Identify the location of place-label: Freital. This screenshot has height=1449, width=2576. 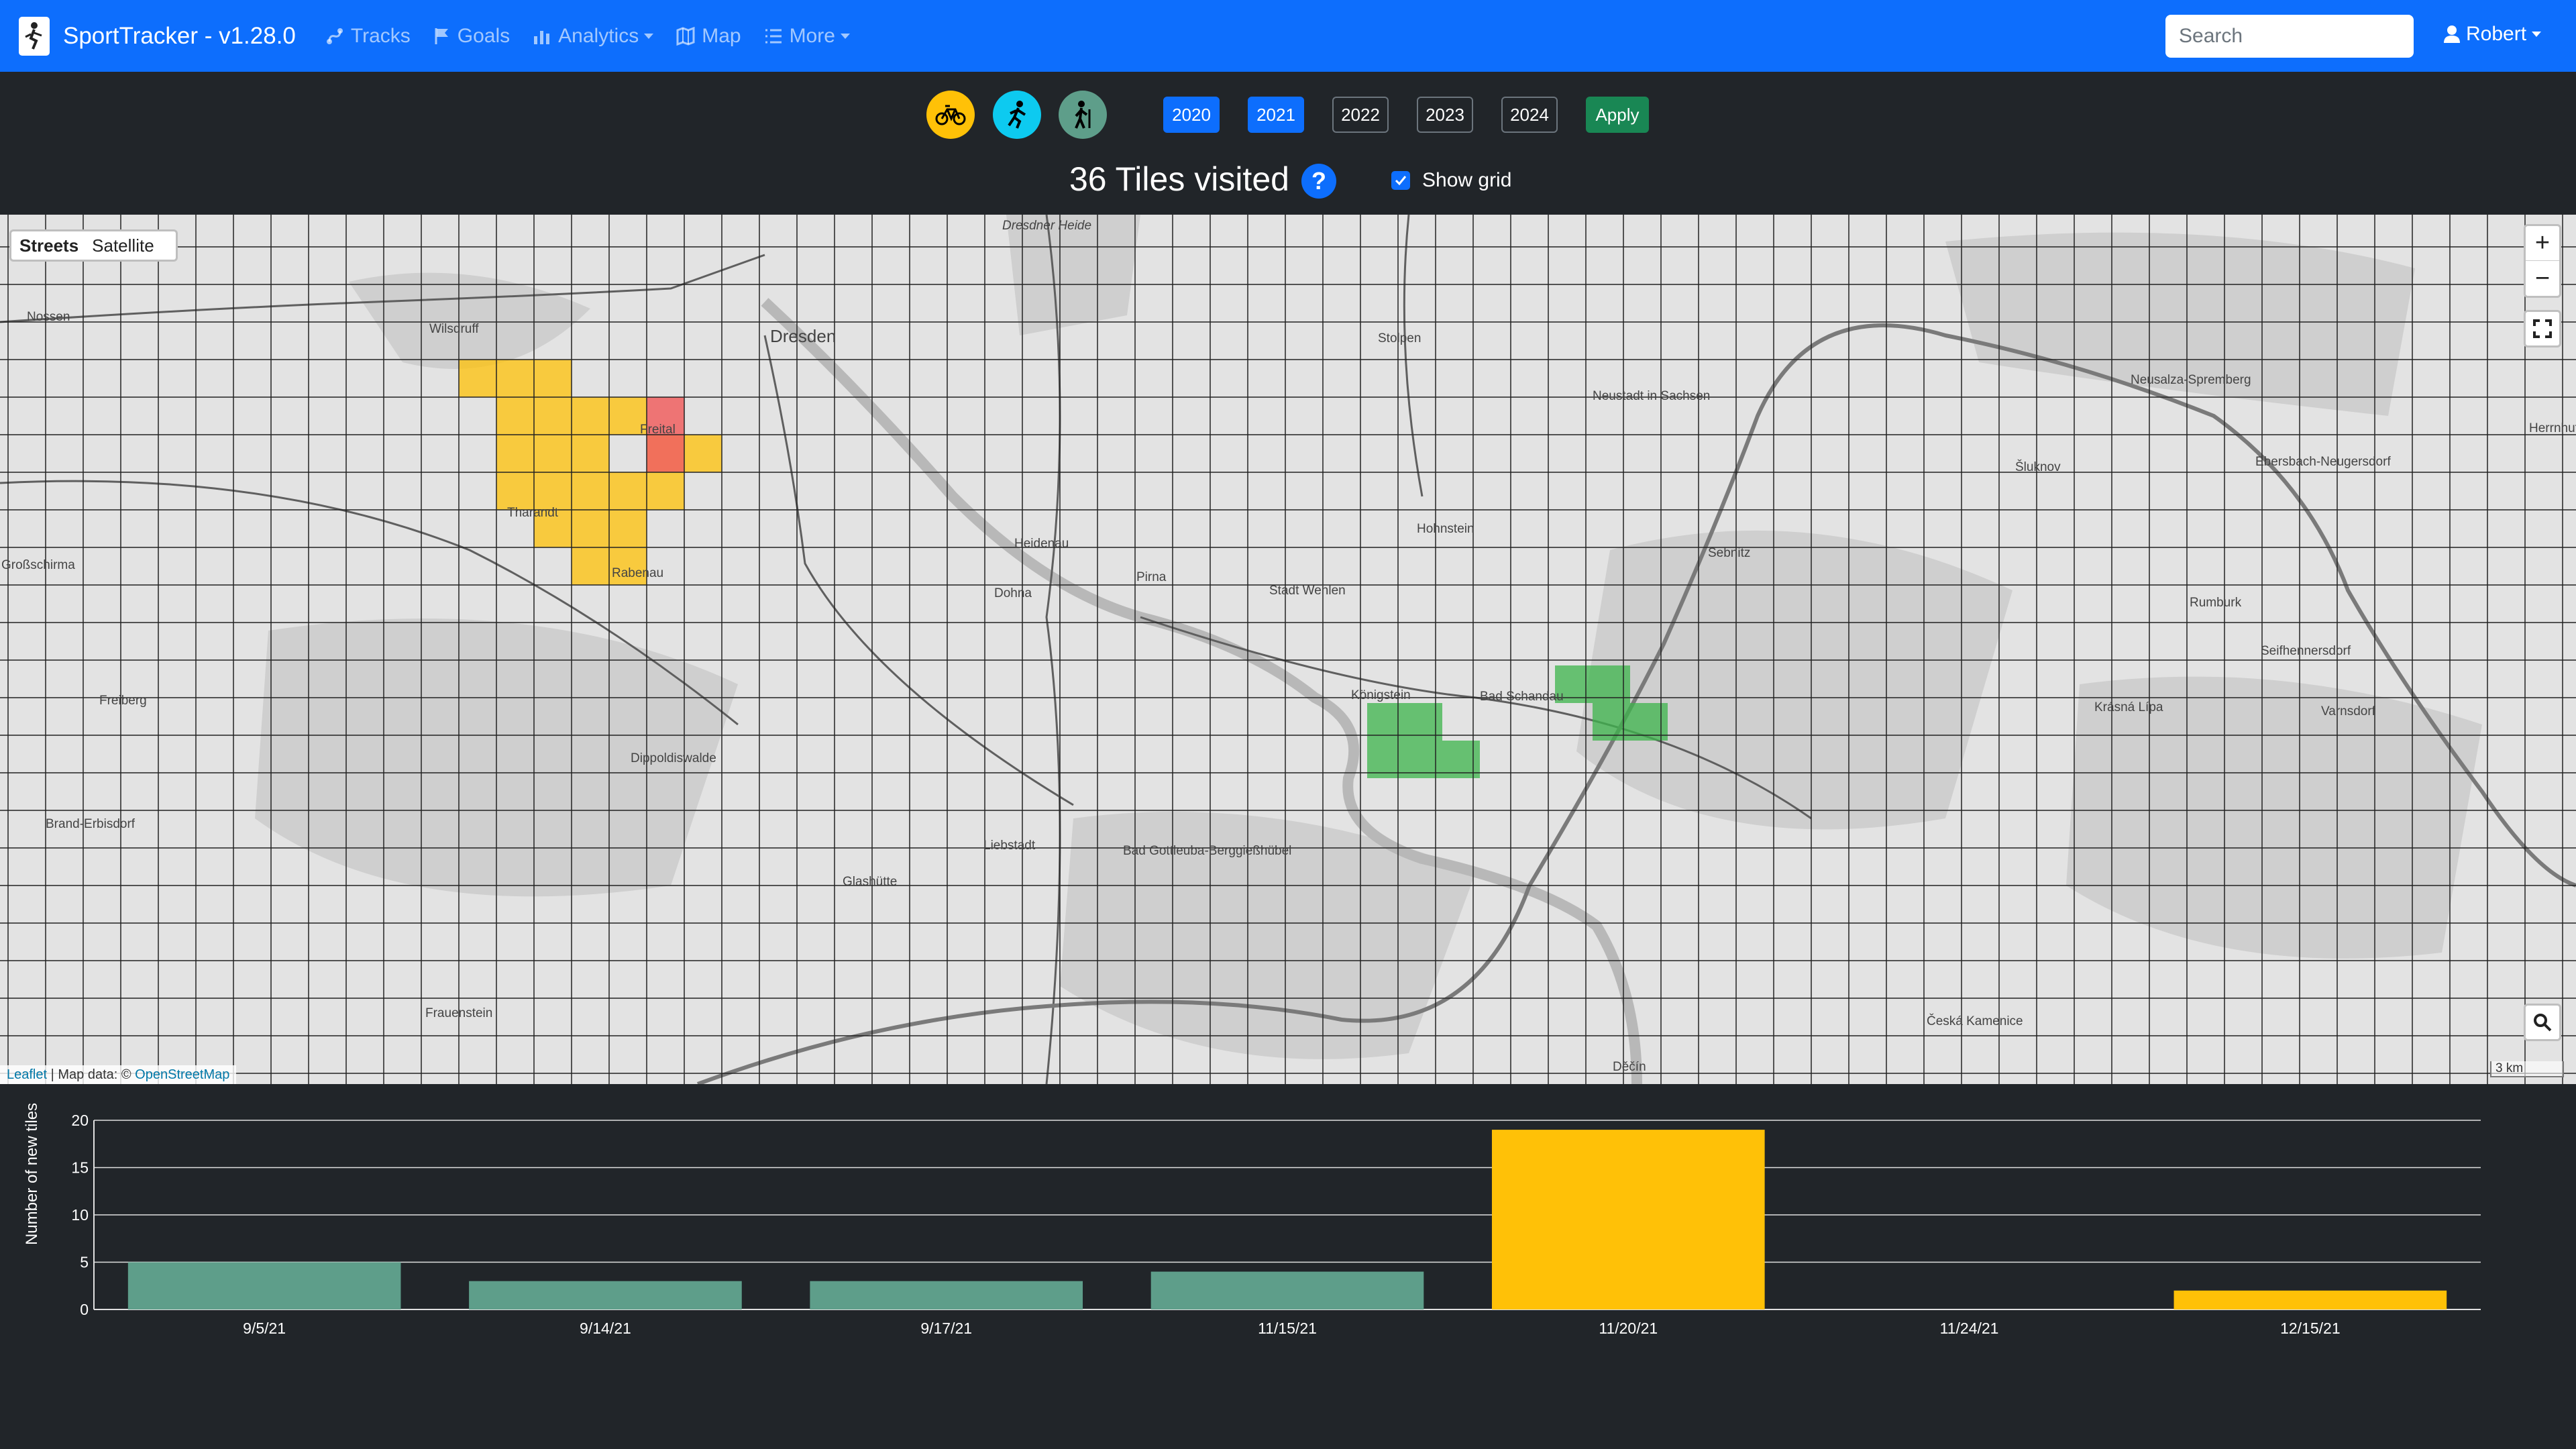
(658, 430).